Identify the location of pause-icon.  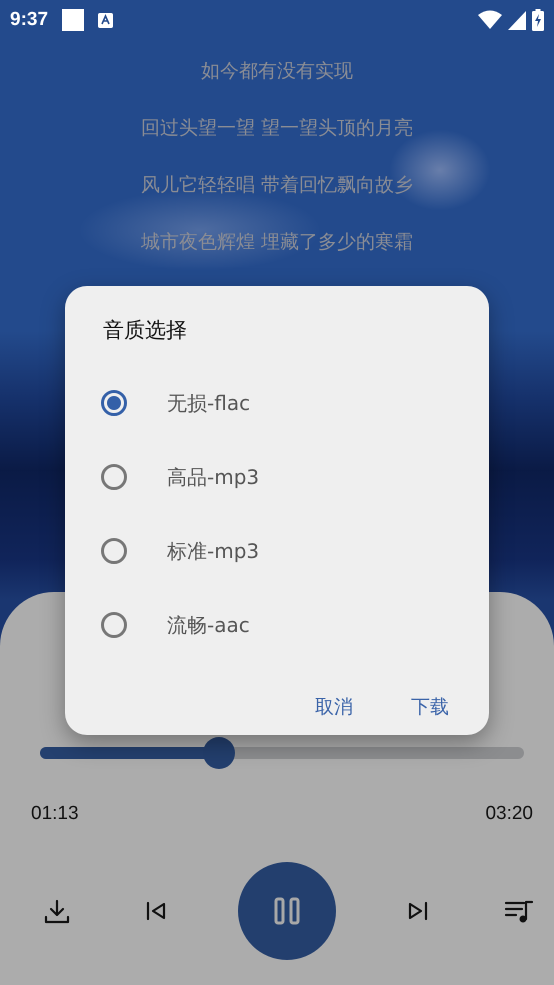
(287, 911).